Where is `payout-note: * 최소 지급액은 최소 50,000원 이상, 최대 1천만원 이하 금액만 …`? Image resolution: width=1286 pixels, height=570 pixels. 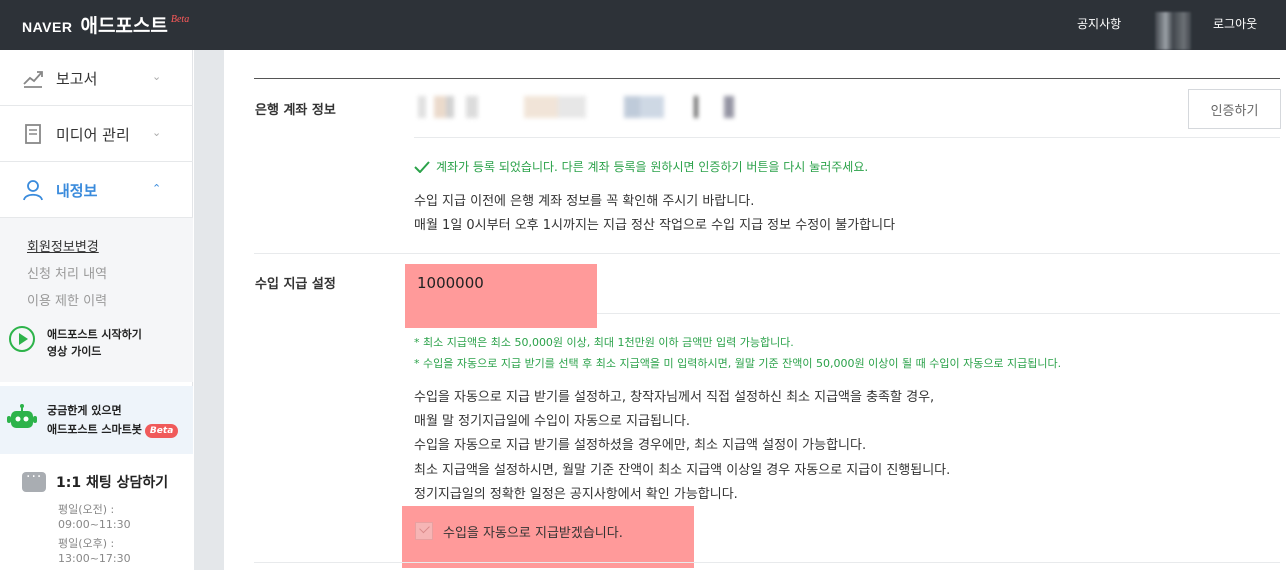
payout-note: * 최소 지급액은 최소 50,000원 이상, 최대 1천만원 이하 금액만 … is located at coordinates (604, 342).